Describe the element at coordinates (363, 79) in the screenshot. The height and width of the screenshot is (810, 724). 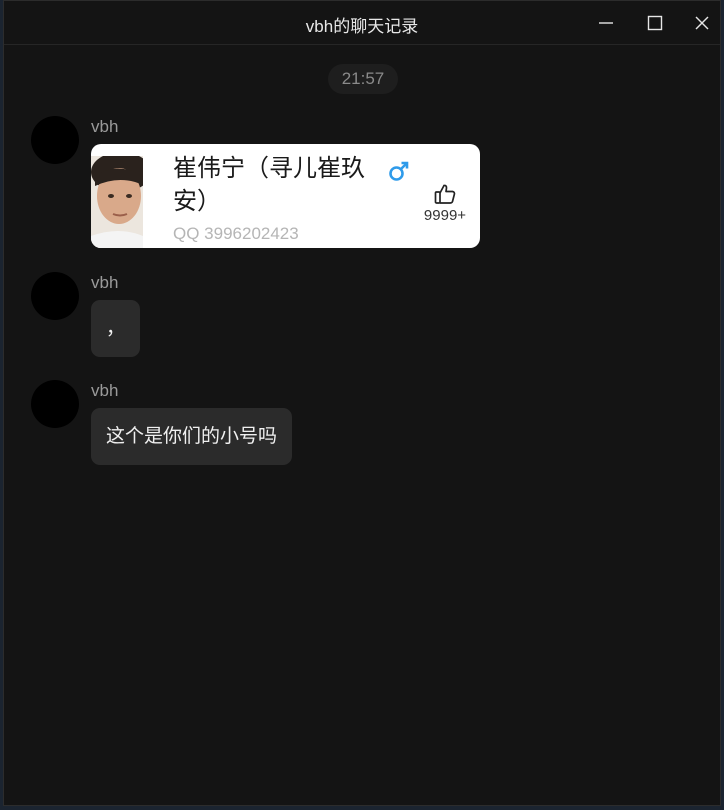
I see `message-timestamp: 21:57` at that location.